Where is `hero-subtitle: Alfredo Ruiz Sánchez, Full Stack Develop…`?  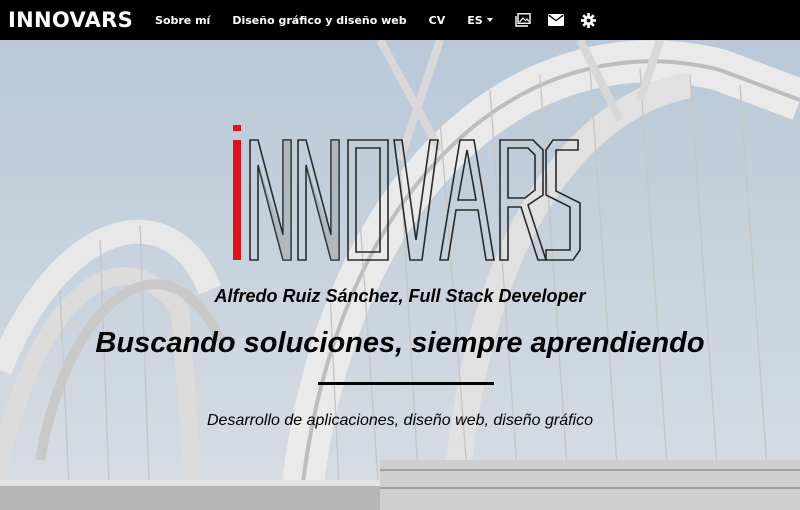
hero-subtitle: Alfredo Ruiz Sánchez, Full Stack Develop… is located at coordinates (400, 296).